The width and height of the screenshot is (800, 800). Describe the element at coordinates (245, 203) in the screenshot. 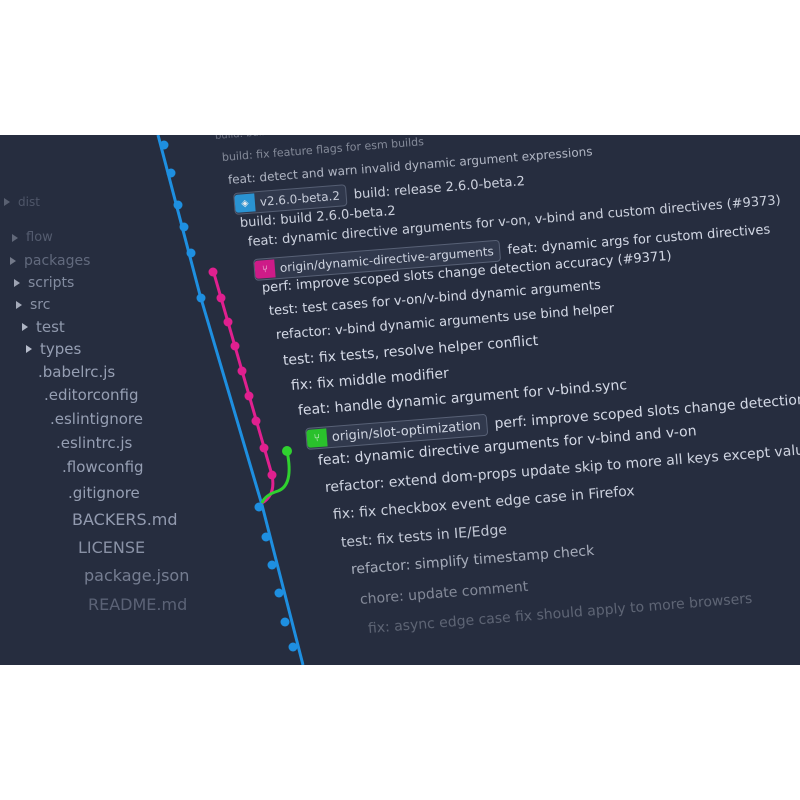

I see `tag-icon: ◈` at that location.